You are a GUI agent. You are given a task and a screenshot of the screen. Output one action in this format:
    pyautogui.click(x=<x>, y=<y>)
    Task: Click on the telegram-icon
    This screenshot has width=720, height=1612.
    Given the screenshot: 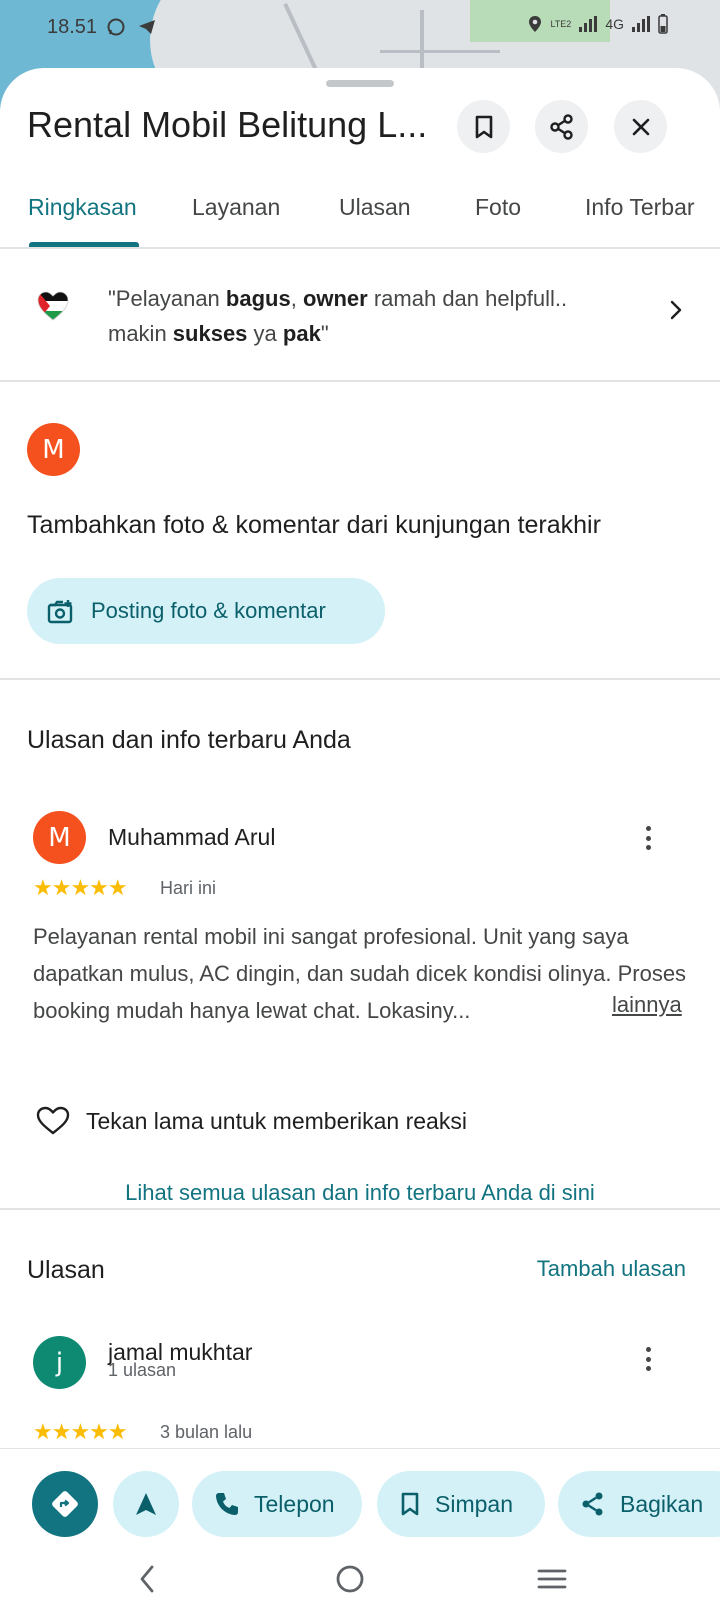 What is the action you would take?
    pyautogui.click(x=147, y=27)
    